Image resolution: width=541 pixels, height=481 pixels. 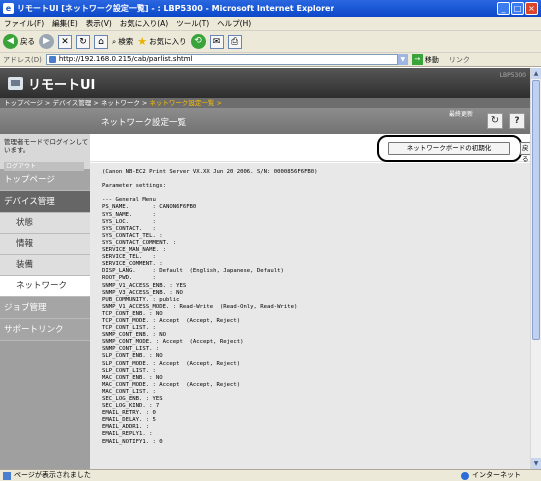 I want to click on window-controls: _ □ ×, so click(x=519, y=8).